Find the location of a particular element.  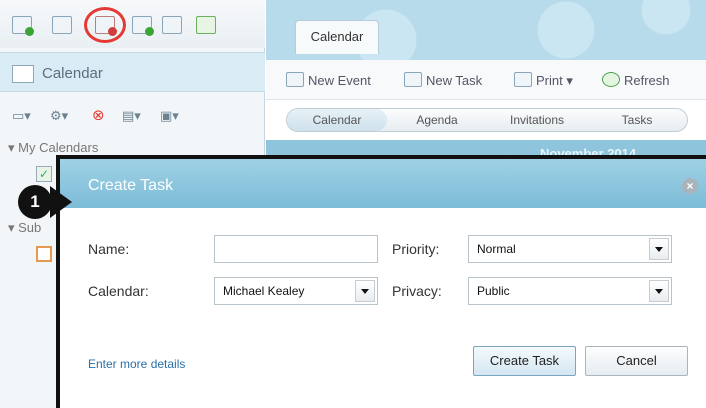

name-input is located at coordinates (296, 249).